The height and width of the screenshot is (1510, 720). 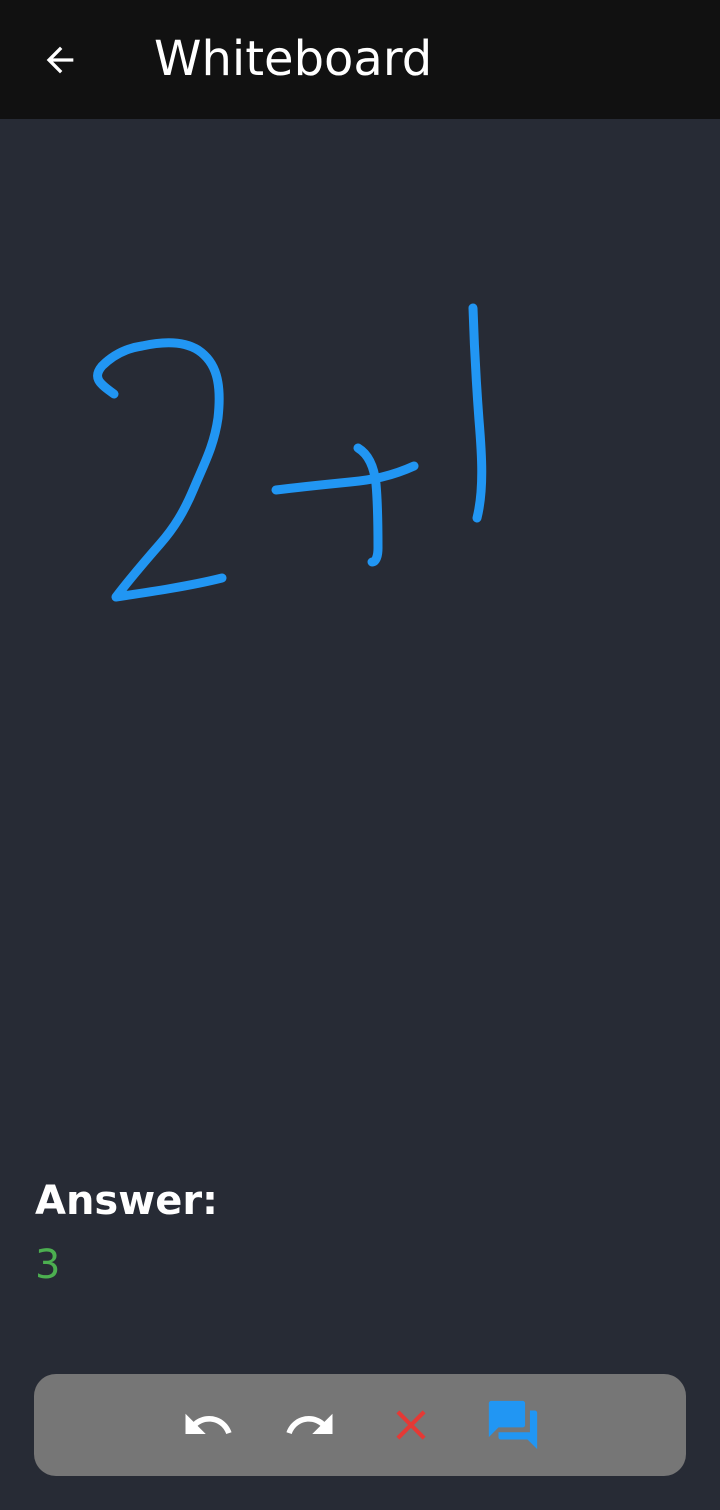 What do you see at coordinates (368, 505) in the screenshot?
I see `stroke-plus-vertical` at bounding box center [368, 505].